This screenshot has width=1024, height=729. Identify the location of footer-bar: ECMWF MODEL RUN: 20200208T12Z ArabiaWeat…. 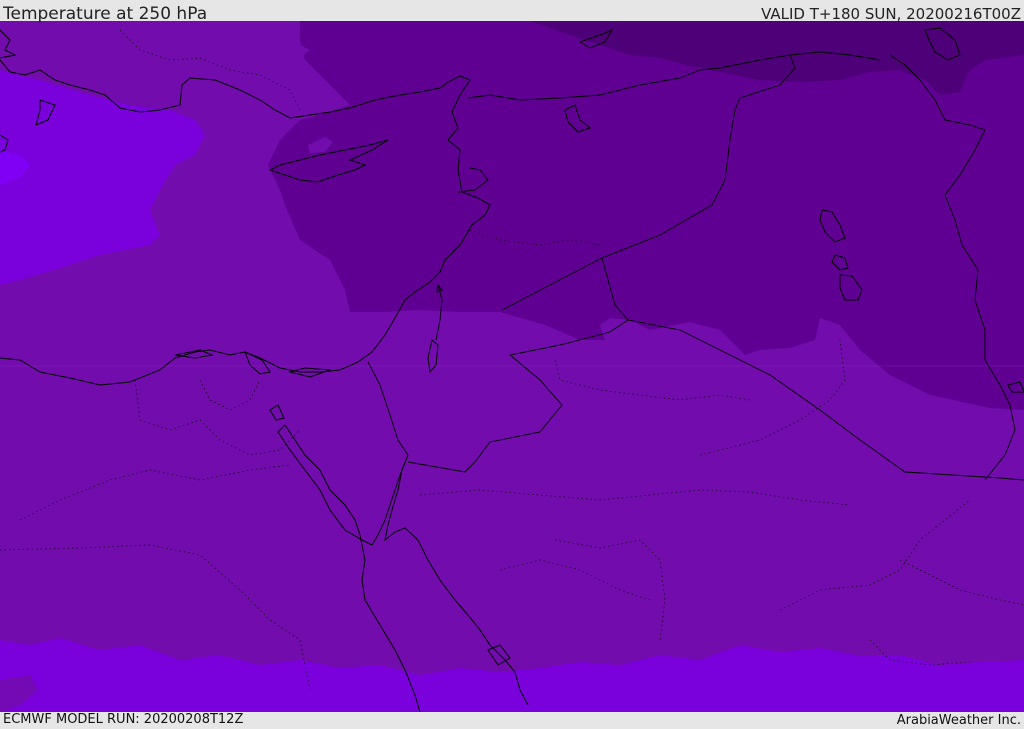
(512, 720).